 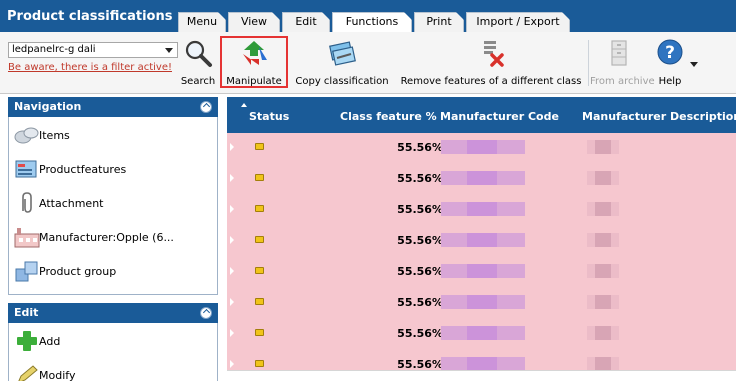 I want to click on copy-classification-icon, so click(x=342, y=53).